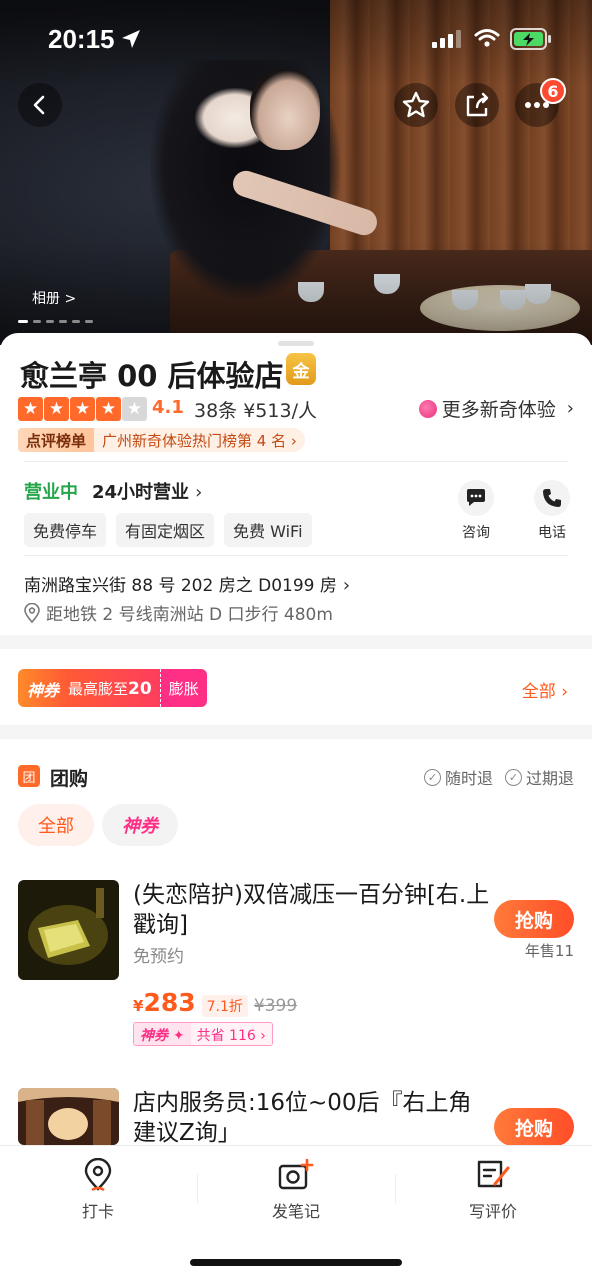 This screenshot has width=592, height=1280. Describe the element at coordinates (492, 1211) in the screenshot. I see `write-review-label: 写评价` at that location.